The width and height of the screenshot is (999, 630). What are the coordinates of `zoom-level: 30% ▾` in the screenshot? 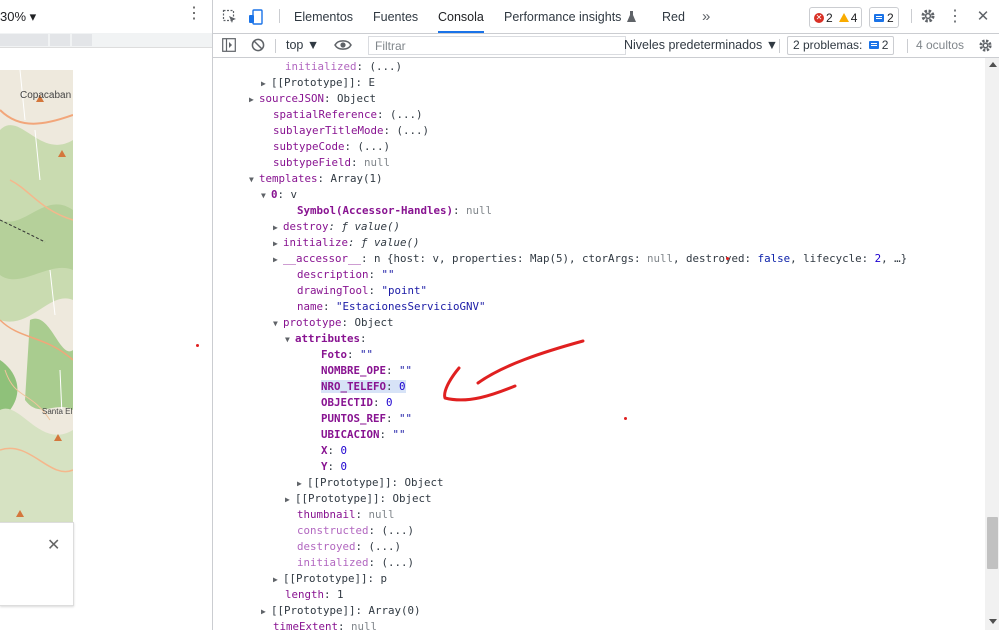 It's located at (18, 17).